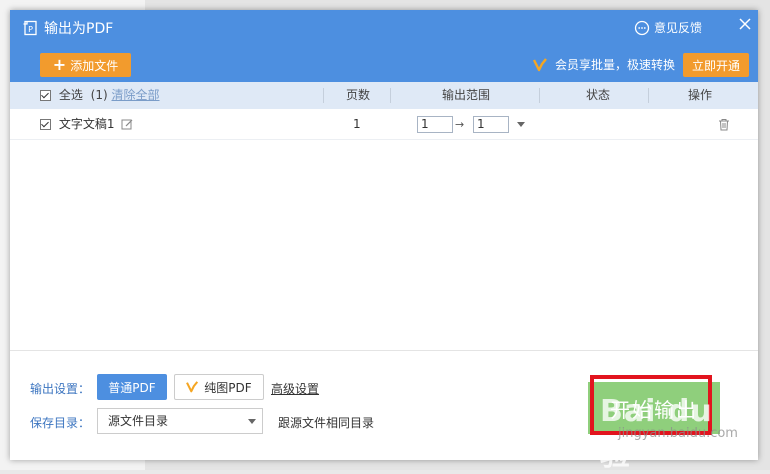 The width and height of the screenshot is (770, 474). What do you see at coordinates (491, 124) in the screenshot?
I see `range-to-input: 1` at bounding box center [491, 124].